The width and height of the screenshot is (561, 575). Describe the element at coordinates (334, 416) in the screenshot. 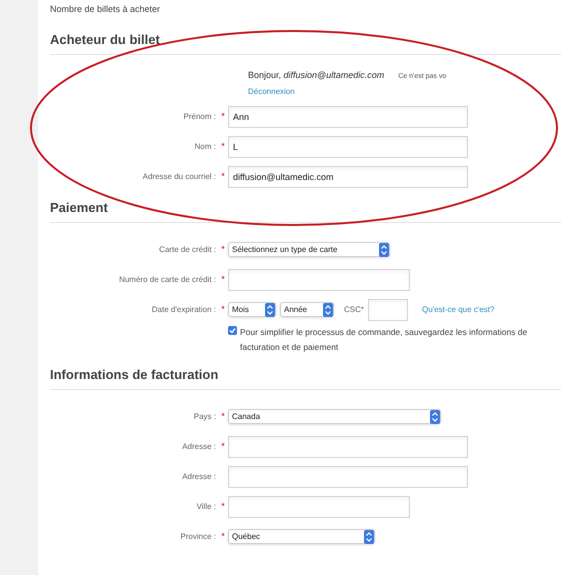

I see `select-field: Canada` at that location.